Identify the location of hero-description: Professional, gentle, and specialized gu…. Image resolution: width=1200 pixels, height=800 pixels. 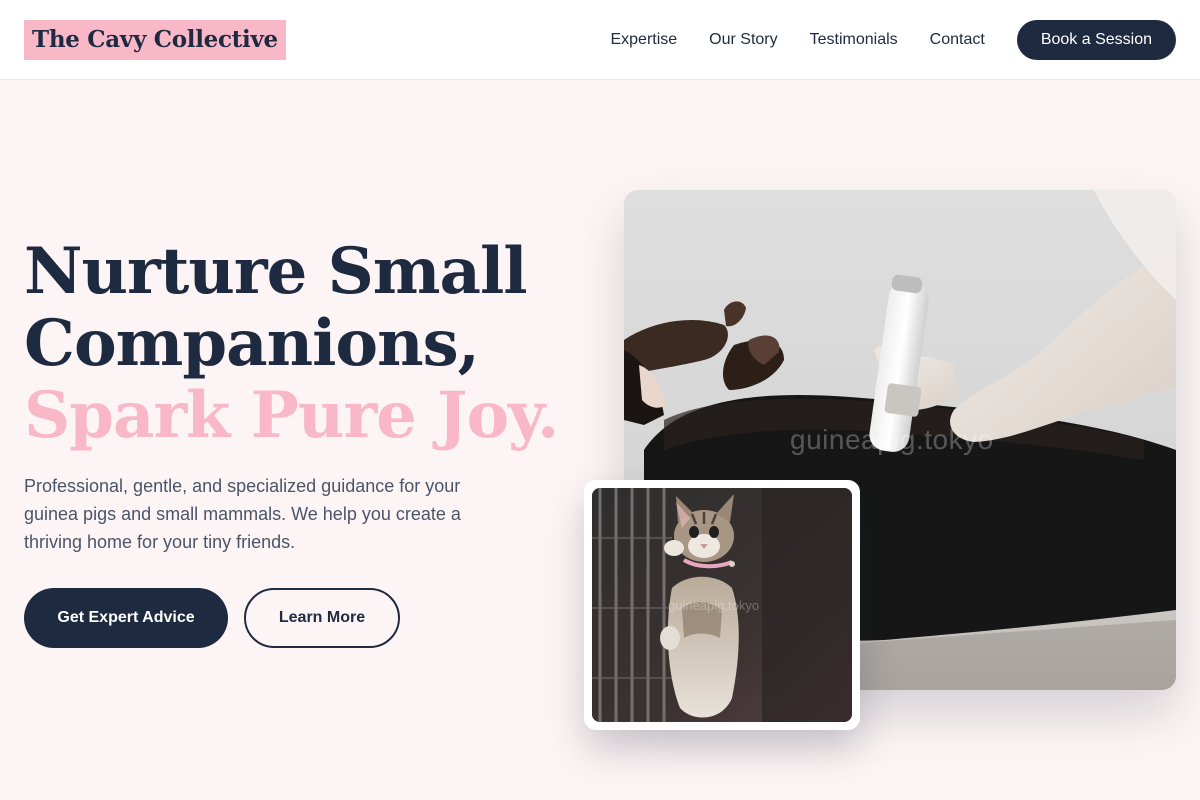
(242, 514).